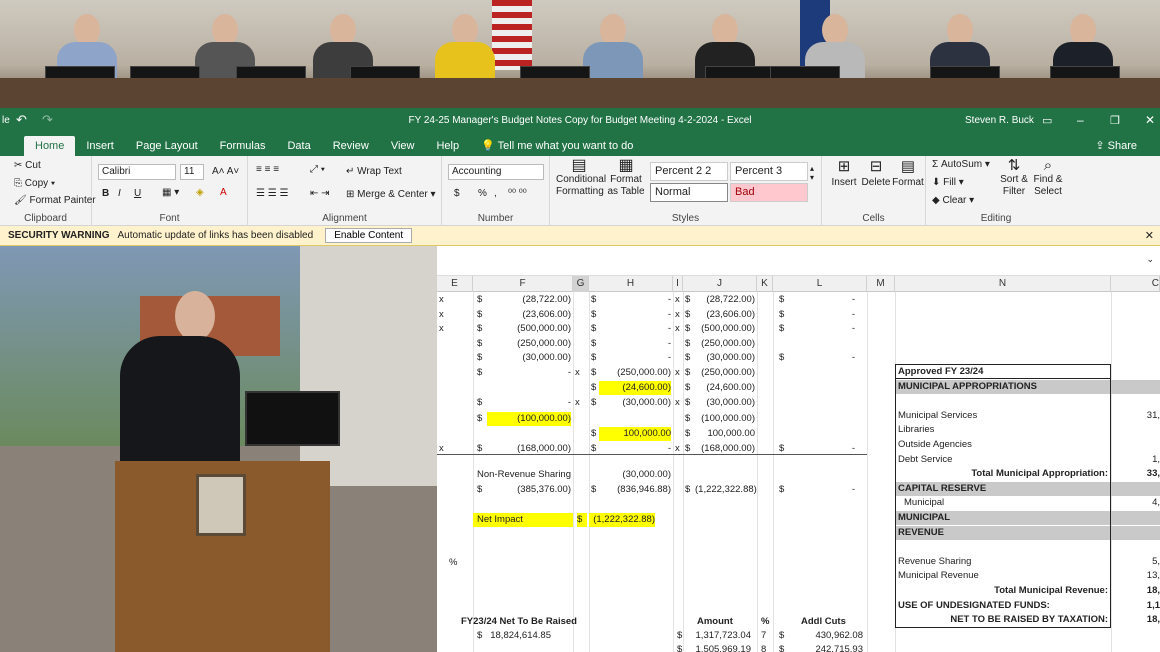  What do you see at coordinates (635, 373) in the screenshot?
I see `cell-h: (250,000.00)` at bounding box center [635, 373].